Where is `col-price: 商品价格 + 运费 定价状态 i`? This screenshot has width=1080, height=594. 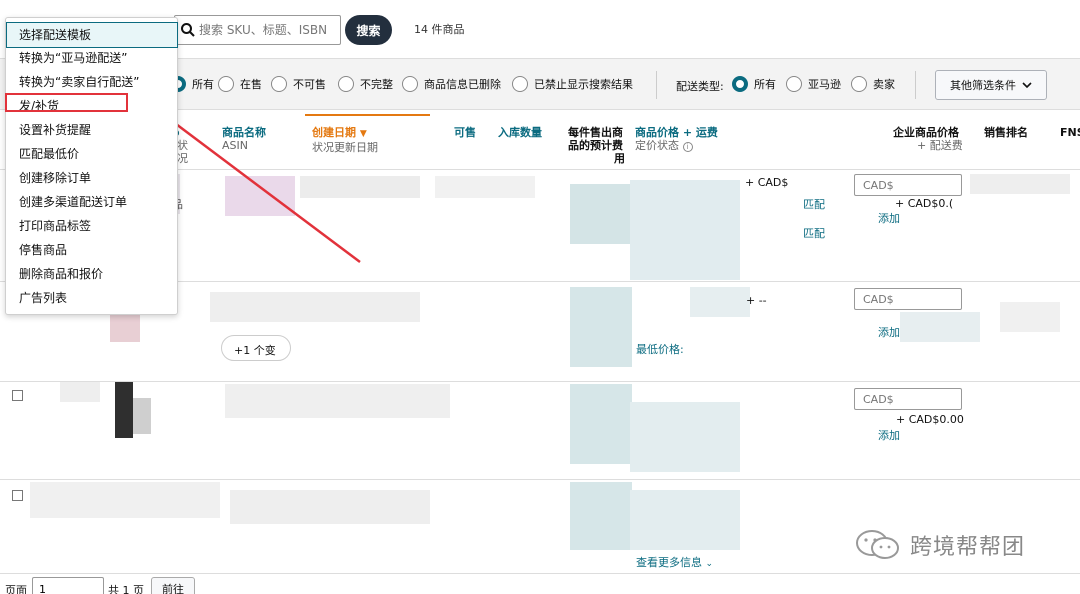
col-price: 商品价格 + 运费 定价状态 i is located at coordinates (676, 139).